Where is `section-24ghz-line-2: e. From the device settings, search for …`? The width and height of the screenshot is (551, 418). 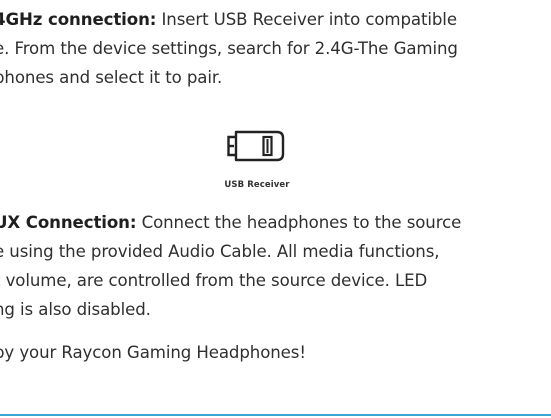 section-24ghz-line-2: e. From the device settings, search for … is located at coordinates (229, 48).